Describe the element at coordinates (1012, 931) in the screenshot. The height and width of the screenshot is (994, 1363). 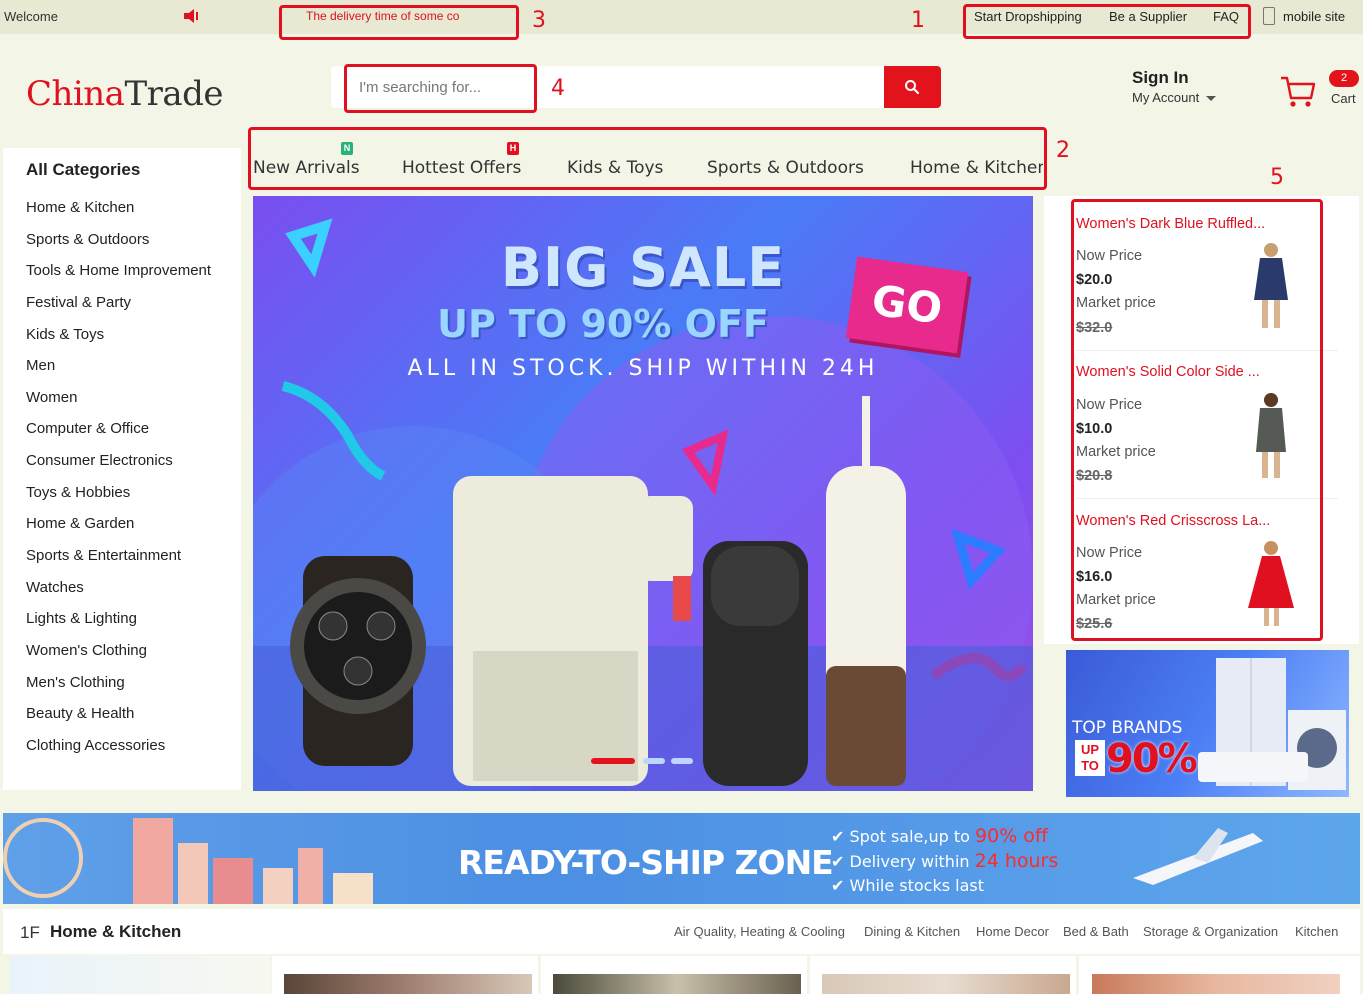
I see `floor-link-home-decor: Home Decor` at that location.